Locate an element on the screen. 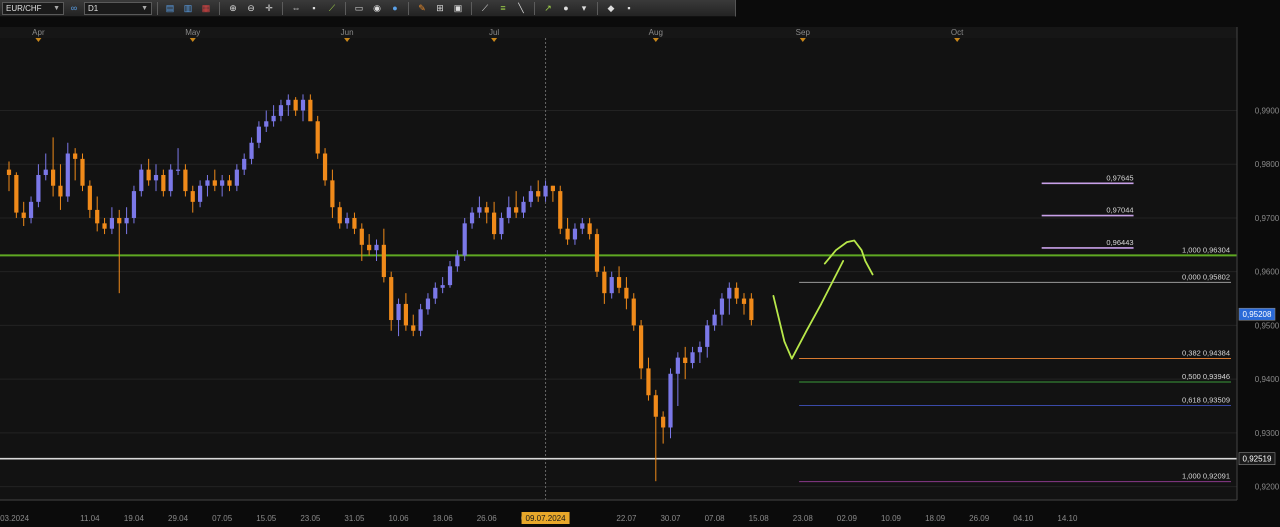  candle-settings-icon: ▥ is located at coordinates (188, 8).